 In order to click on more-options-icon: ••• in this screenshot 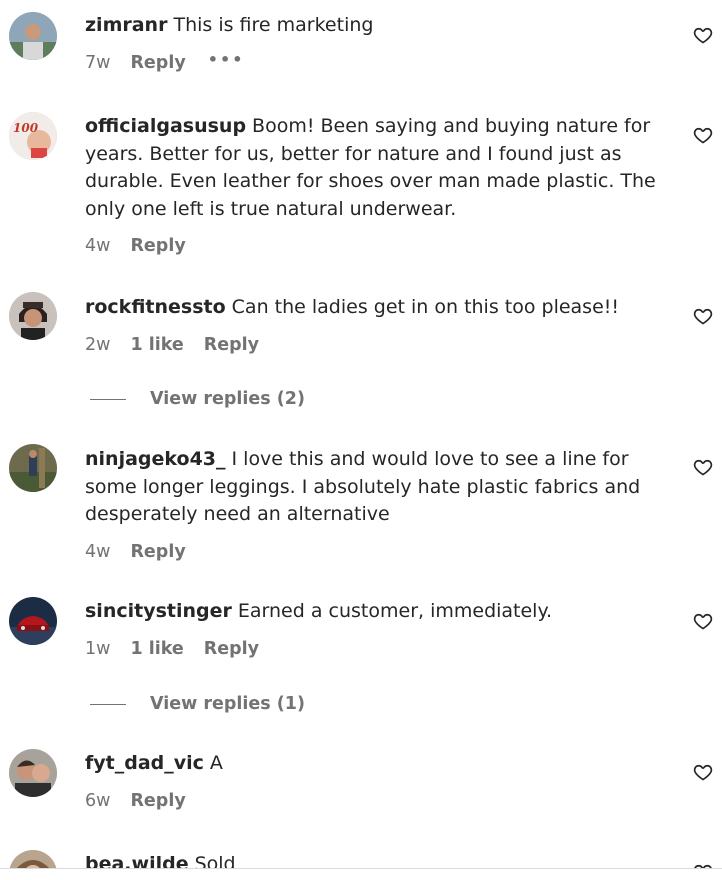, I will do `click(226, 59)`.